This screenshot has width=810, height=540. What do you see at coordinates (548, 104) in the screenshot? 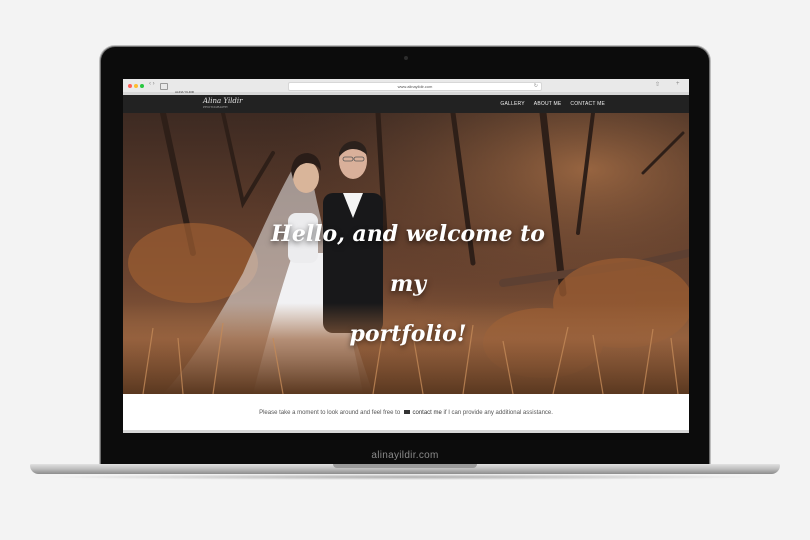
I see `nav-about-me: ABOUT ME` at bounding box center [548, 104].